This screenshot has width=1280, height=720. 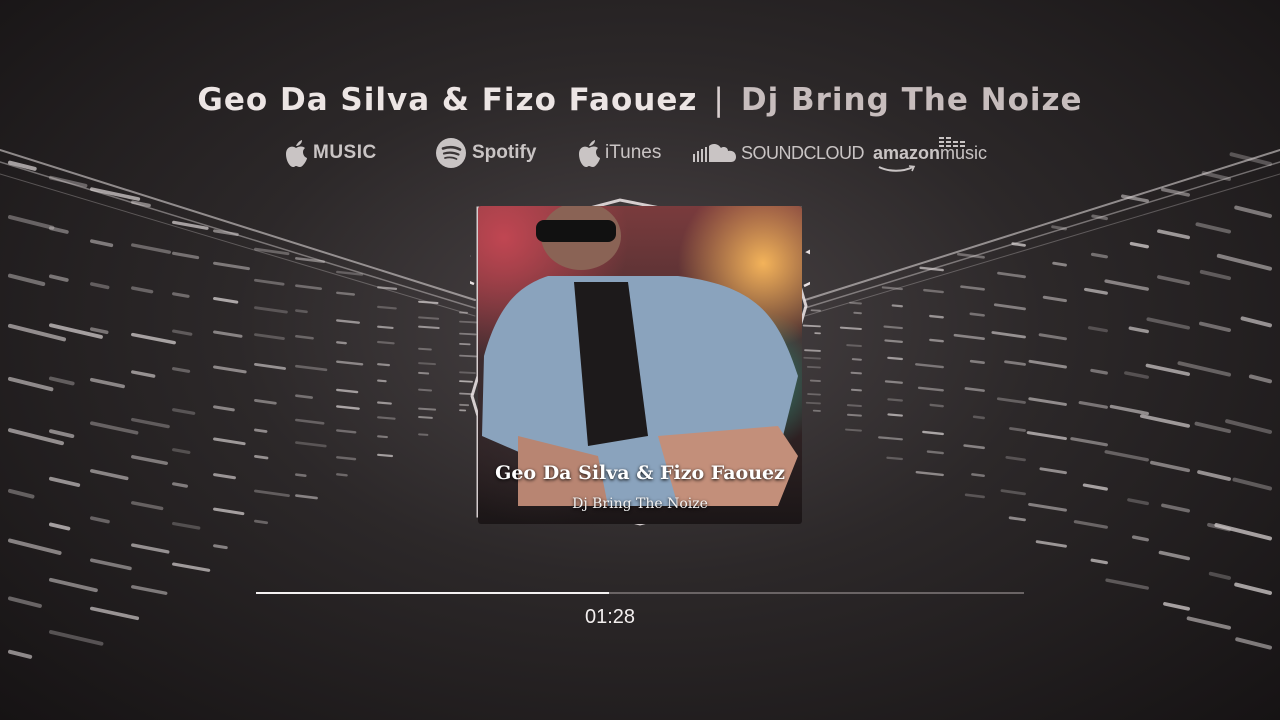 I want to click on equalizer-icon, so click(x=952, y=141).